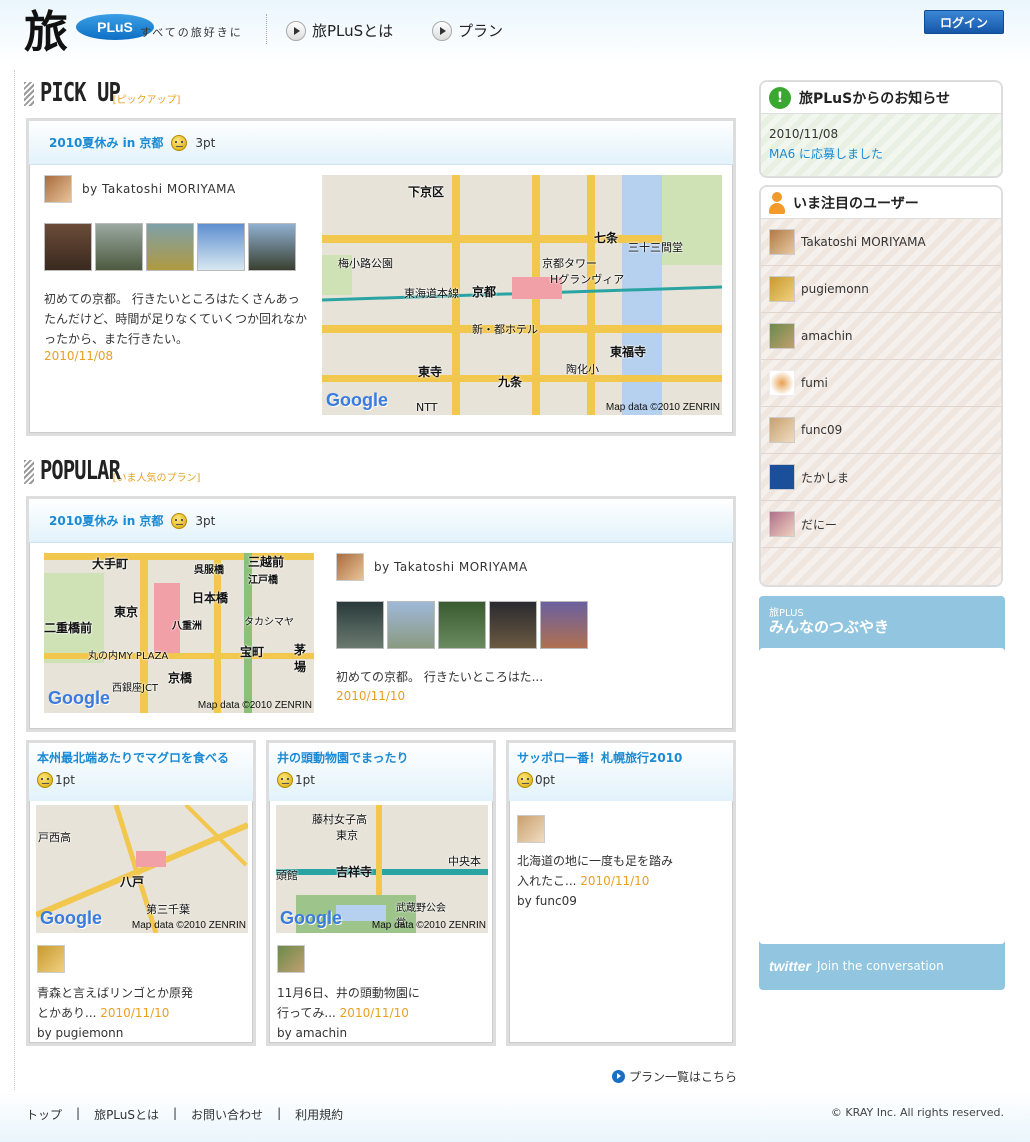 The width and height of the screenshot is (1030, 1142). What do you see at coordinates (621, 772) in the screenshot?
I see `card-title-bar: サッポロ一番！札幌旅行2010 0pt` at bounding box center [621, 772].